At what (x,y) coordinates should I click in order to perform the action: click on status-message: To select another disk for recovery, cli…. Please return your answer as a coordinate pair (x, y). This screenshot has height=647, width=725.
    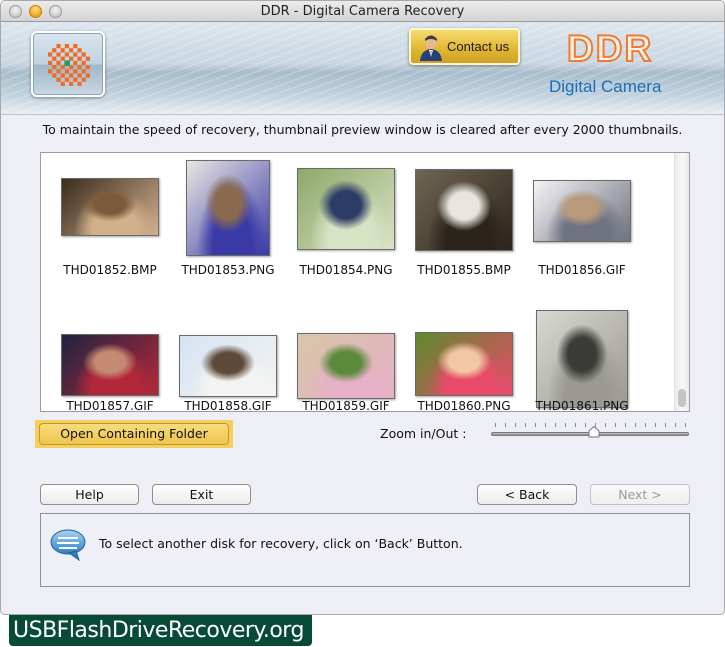
    Looking at the image, I should click on (281, 543).